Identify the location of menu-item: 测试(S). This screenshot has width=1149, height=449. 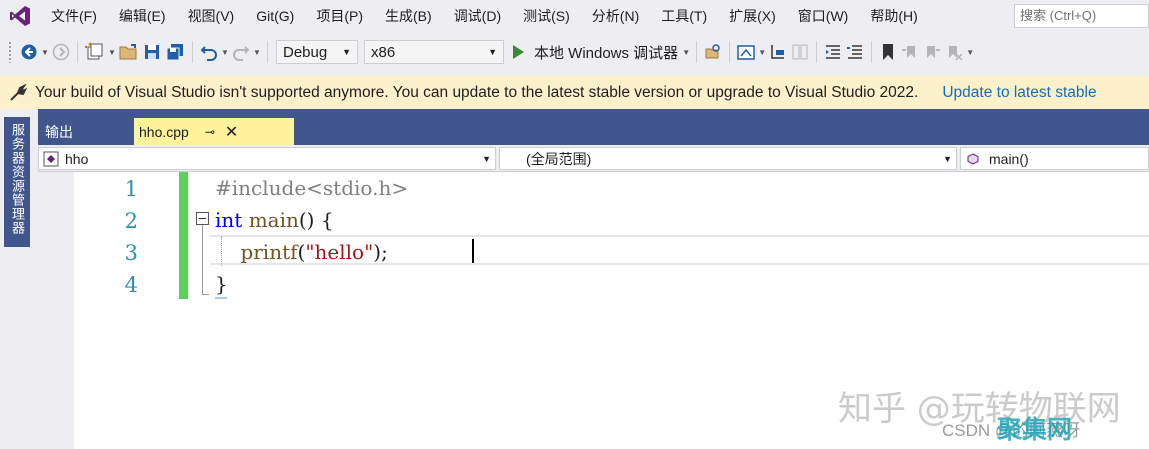
(546, 16).